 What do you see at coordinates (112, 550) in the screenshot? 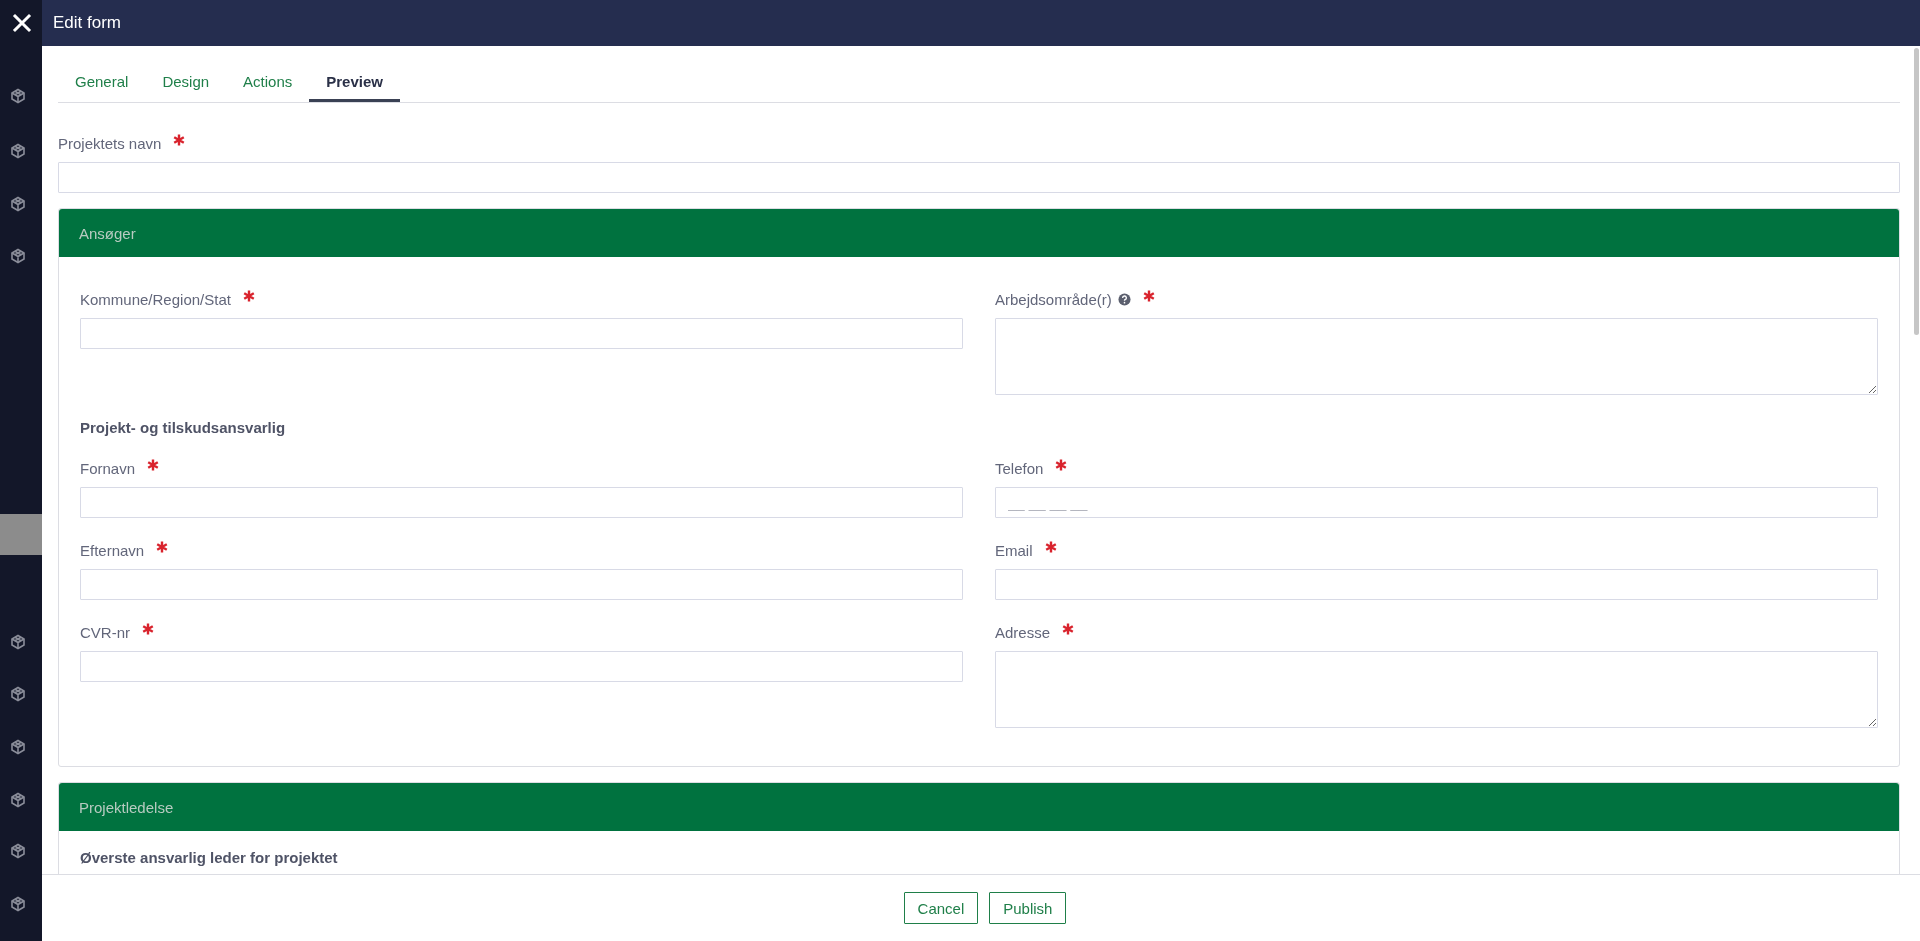
I see `field-label: Efternavn` at bounding box center [112, 550].